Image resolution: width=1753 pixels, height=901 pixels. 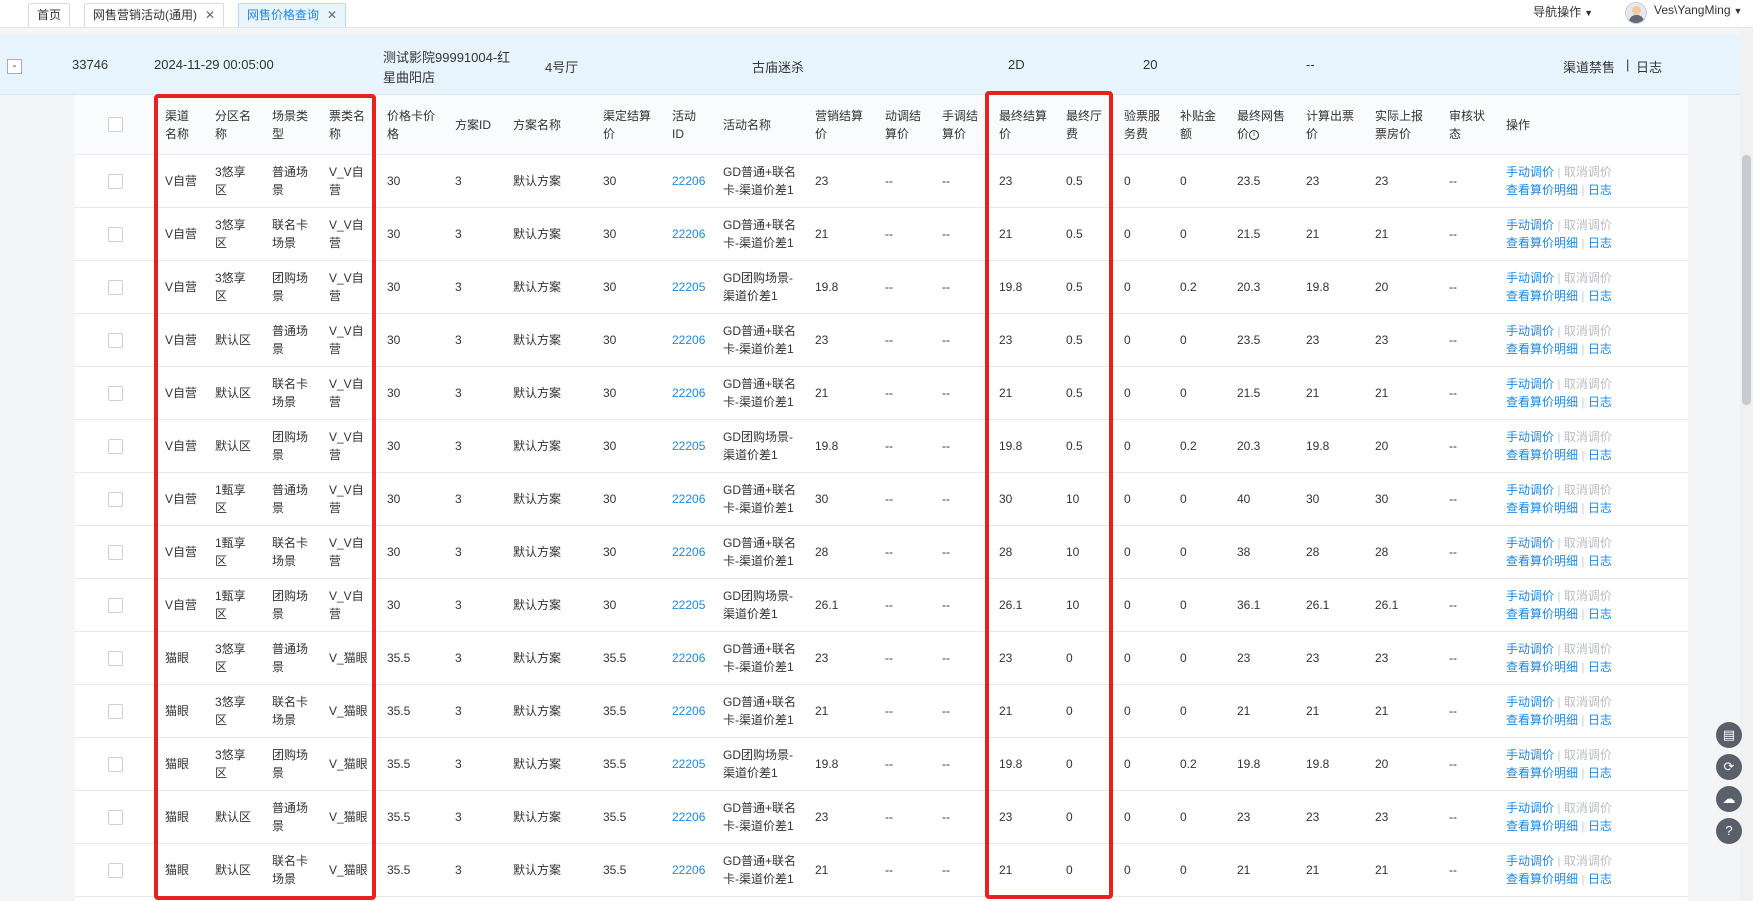 What do you see at coordinates (115, 124) in the screenshot?
I see `select-all-checkbox` at bounding box center [115, 124].